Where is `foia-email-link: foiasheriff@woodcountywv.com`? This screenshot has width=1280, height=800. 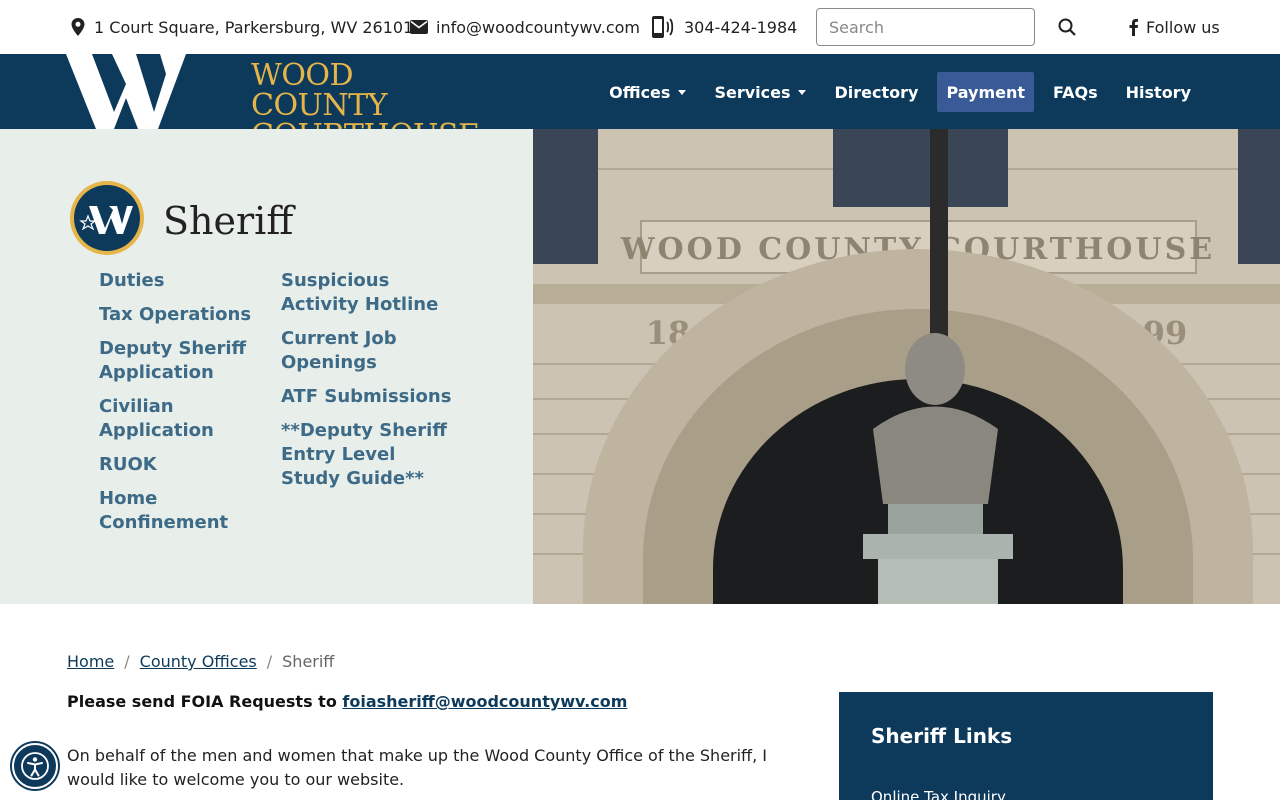 foia-email-link: foiasheriff@woodcountywv.com is located at coordinates (484, 701).